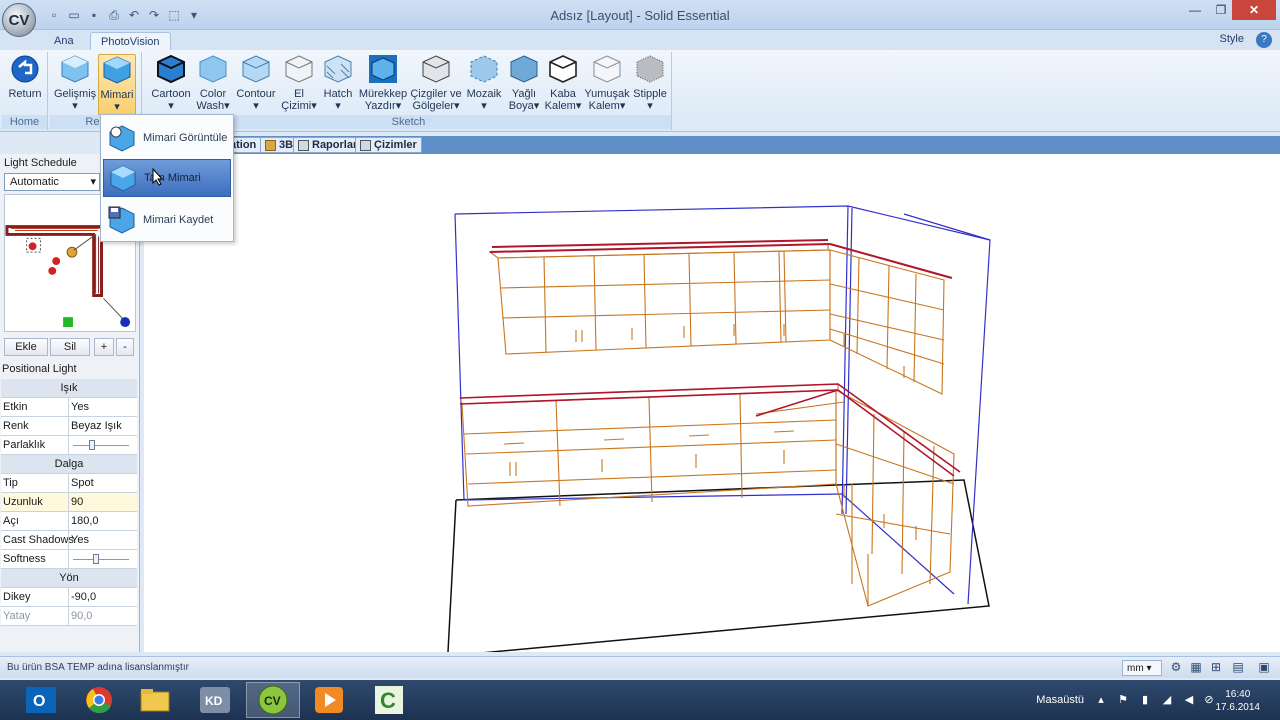  I want to click on prop-row-dikey: Dikey -90,0, so click(69, 597).